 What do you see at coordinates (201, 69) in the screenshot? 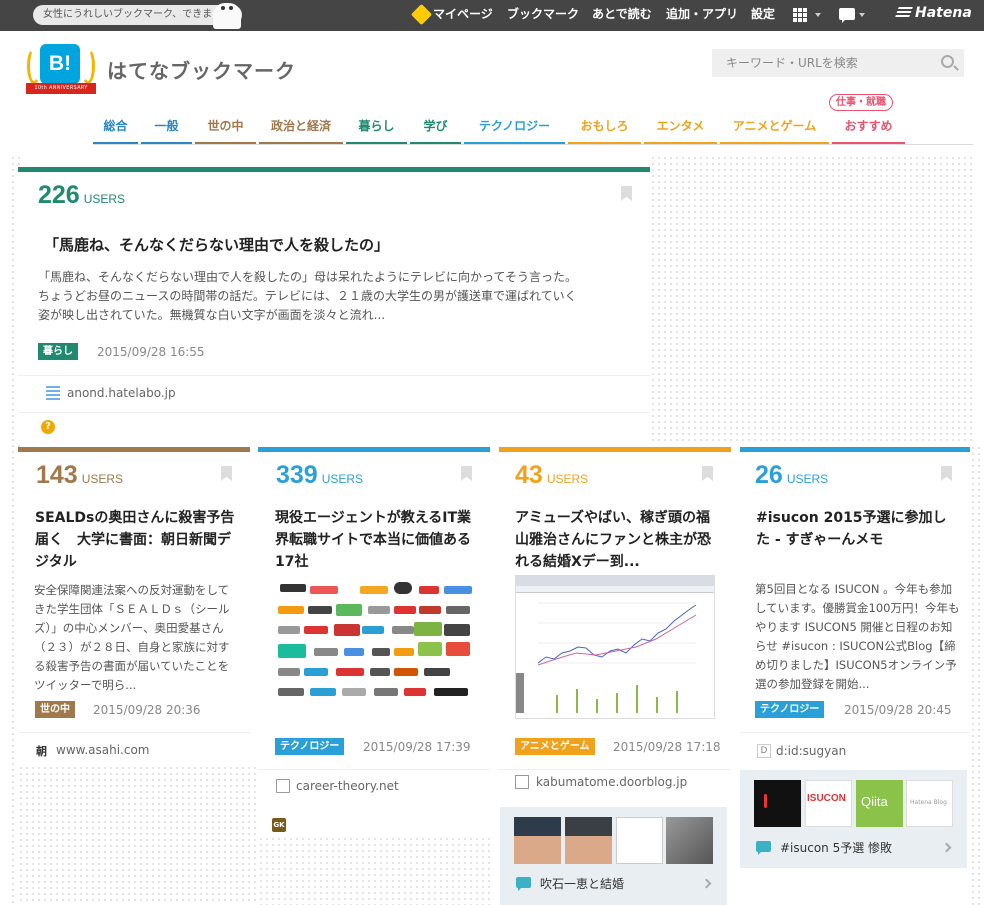
I see `site-title: はてなブックマーク` at bounding box center [201, 69].